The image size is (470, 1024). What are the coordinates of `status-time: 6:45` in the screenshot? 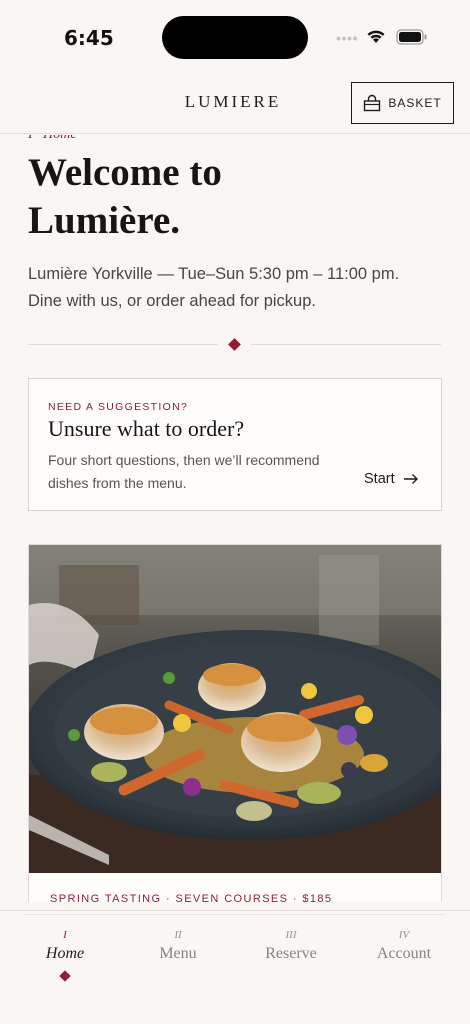 It's located at (89, 38).